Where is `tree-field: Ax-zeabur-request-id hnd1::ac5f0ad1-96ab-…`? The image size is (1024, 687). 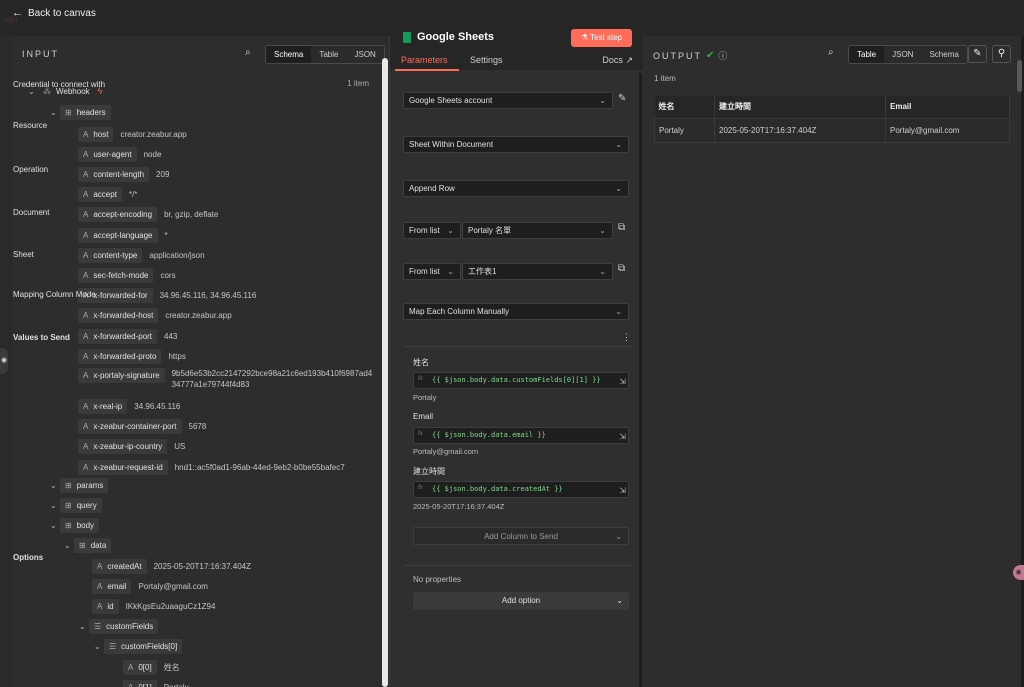 tree-field: Ax-zeabur-request-id hnd1::ac5f0ad1-96ab-… is located at coordinates (211, 467).